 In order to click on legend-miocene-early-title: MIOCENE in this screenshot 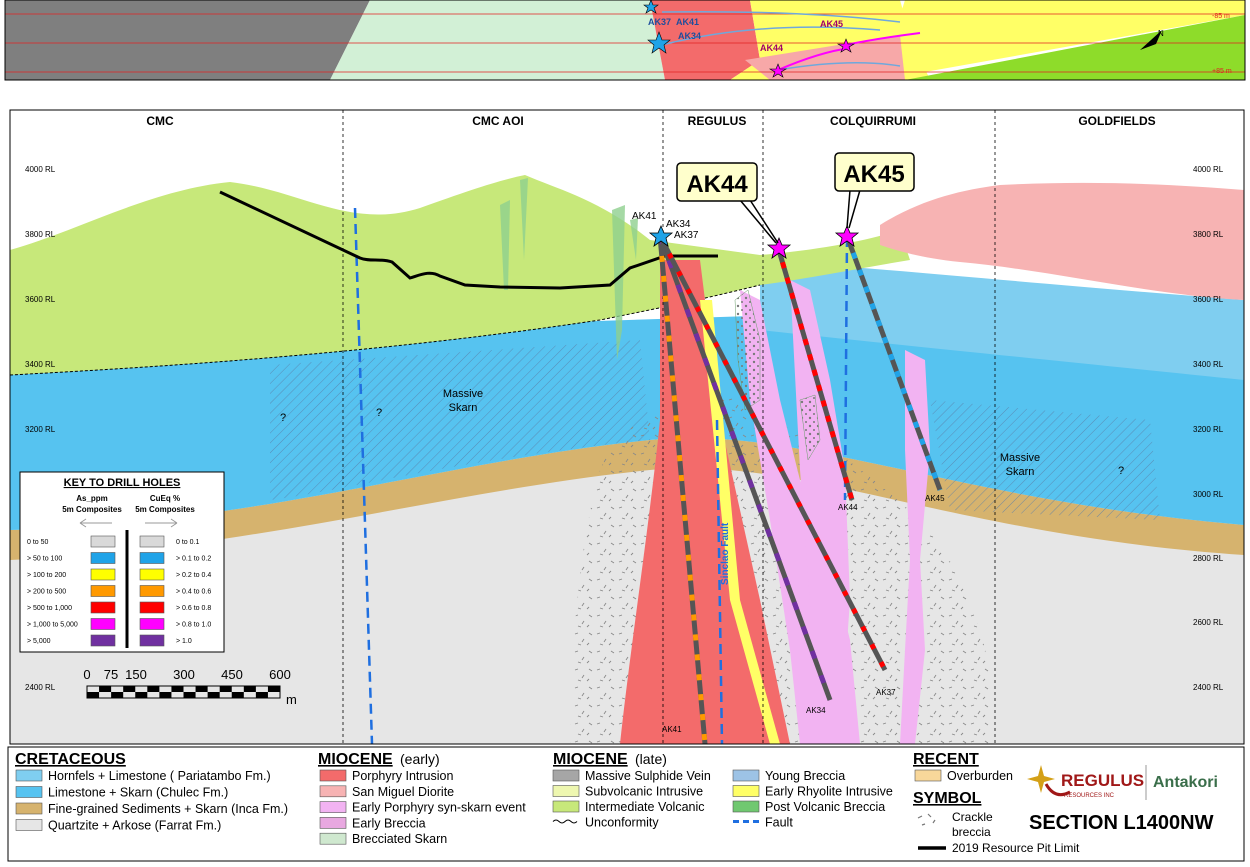, I will do `click(355, 759)`.